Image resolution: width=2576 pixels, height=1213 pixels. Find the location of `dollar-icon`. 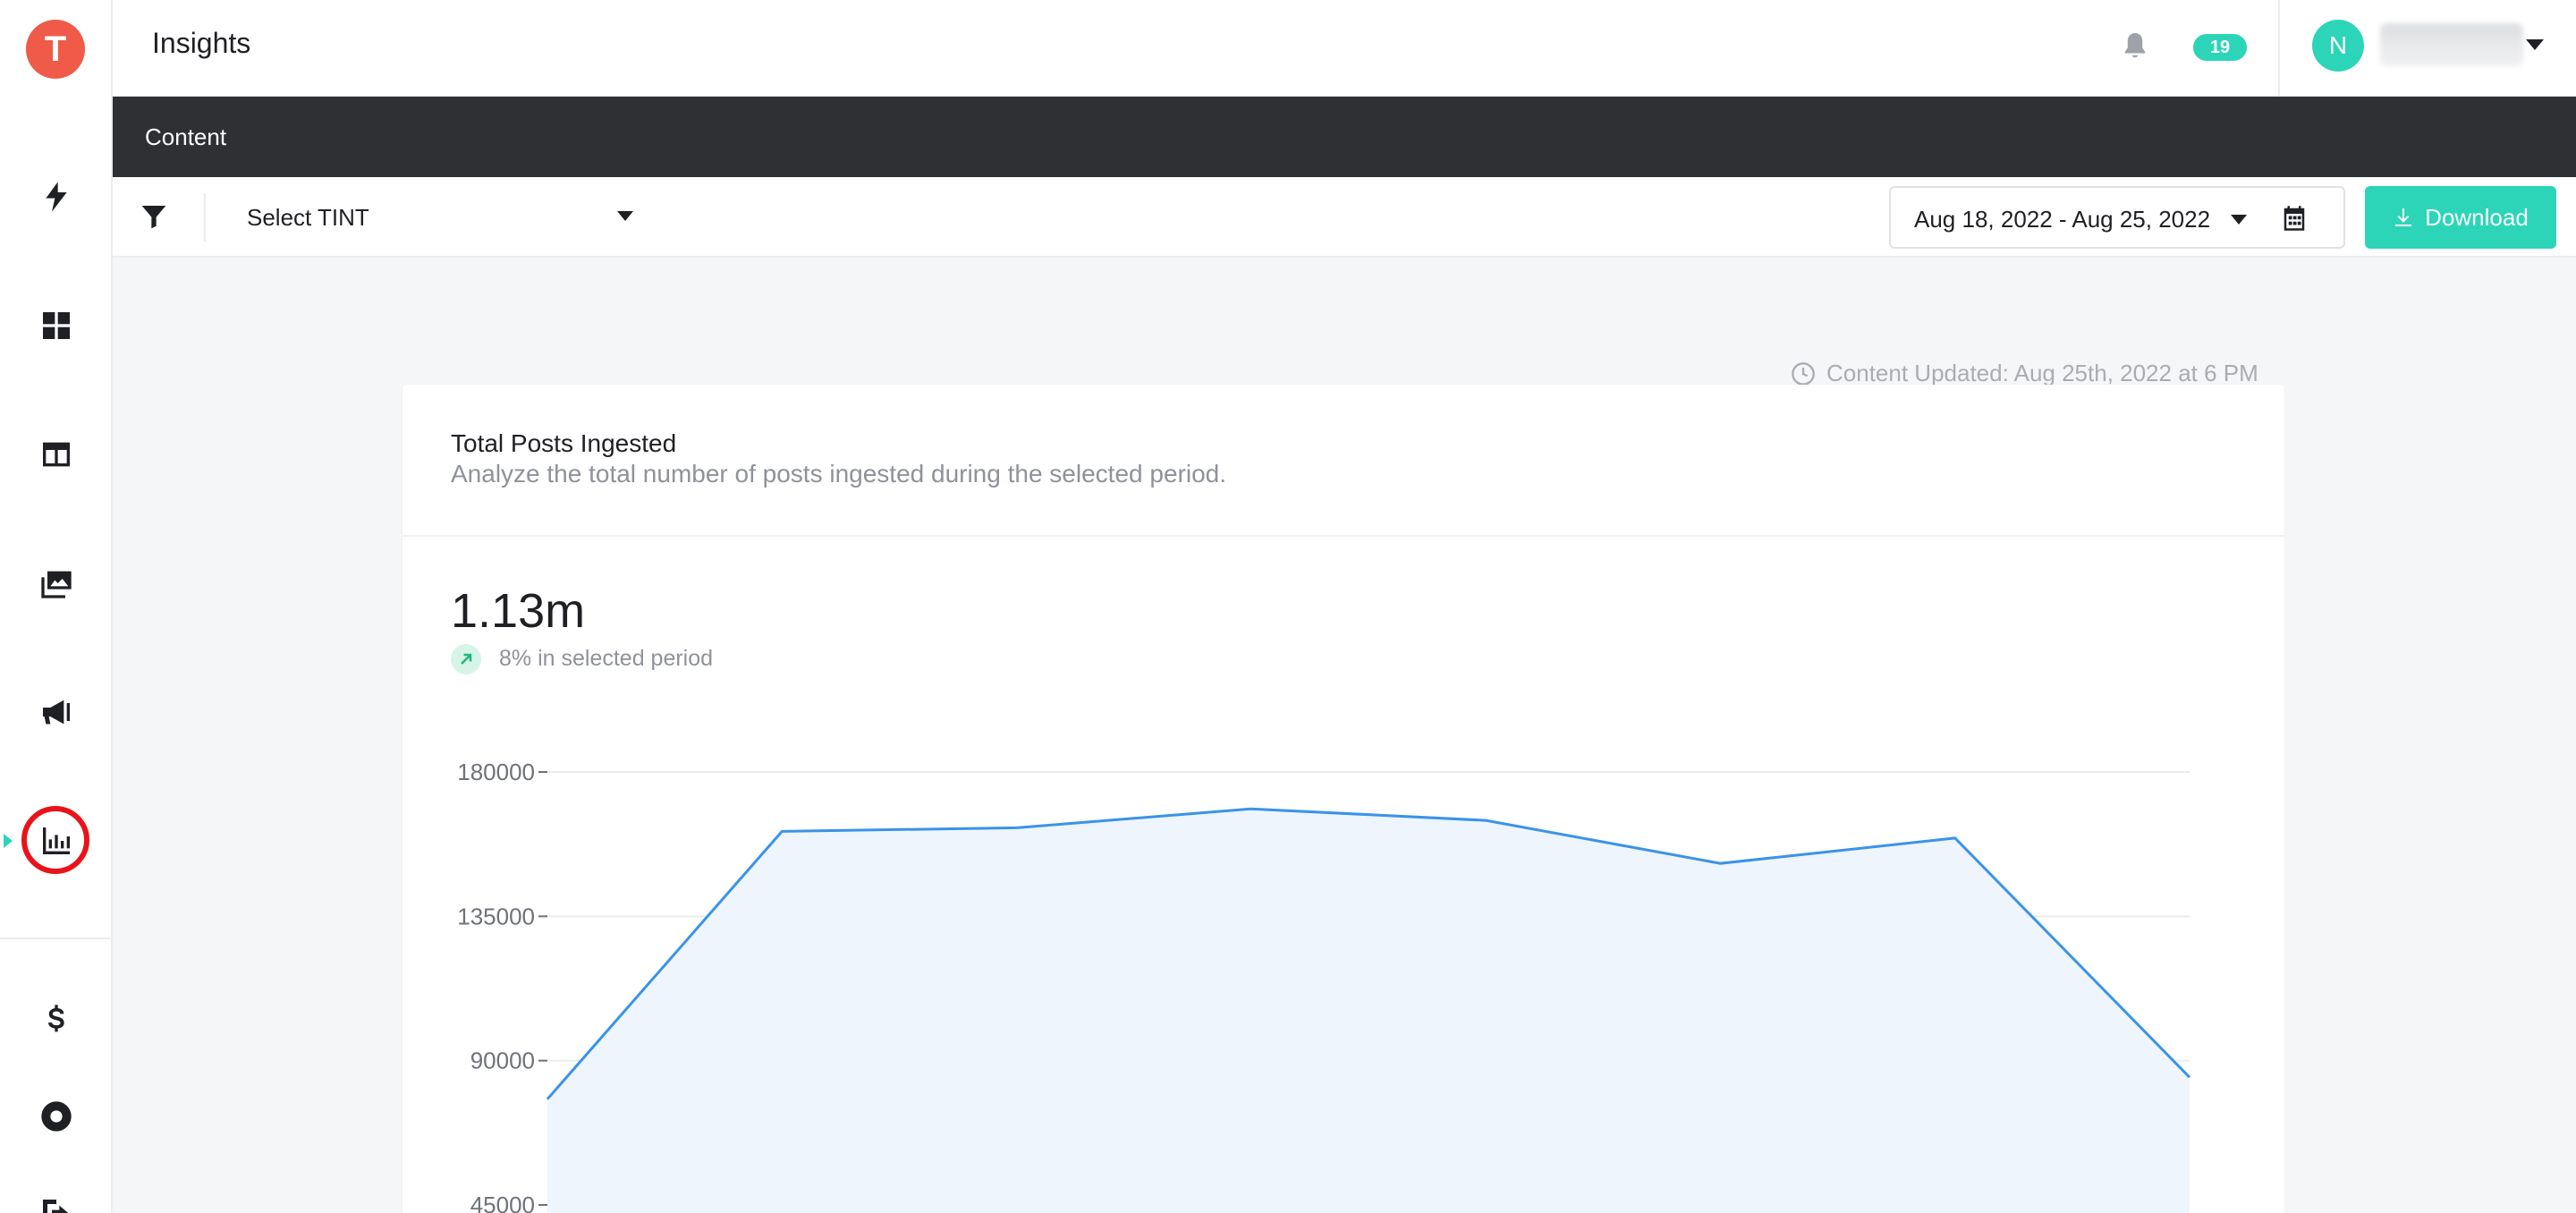

dollar-icon is located at coordinates (56, 1018).